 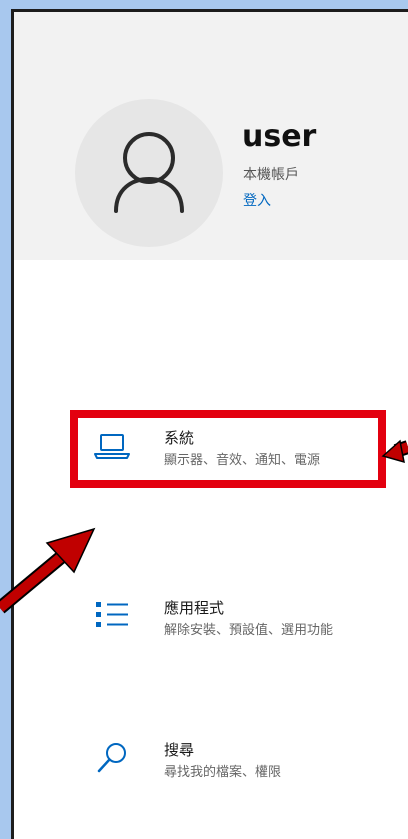 I want to click on signin-link: 登入, so click(x=257, y=201).